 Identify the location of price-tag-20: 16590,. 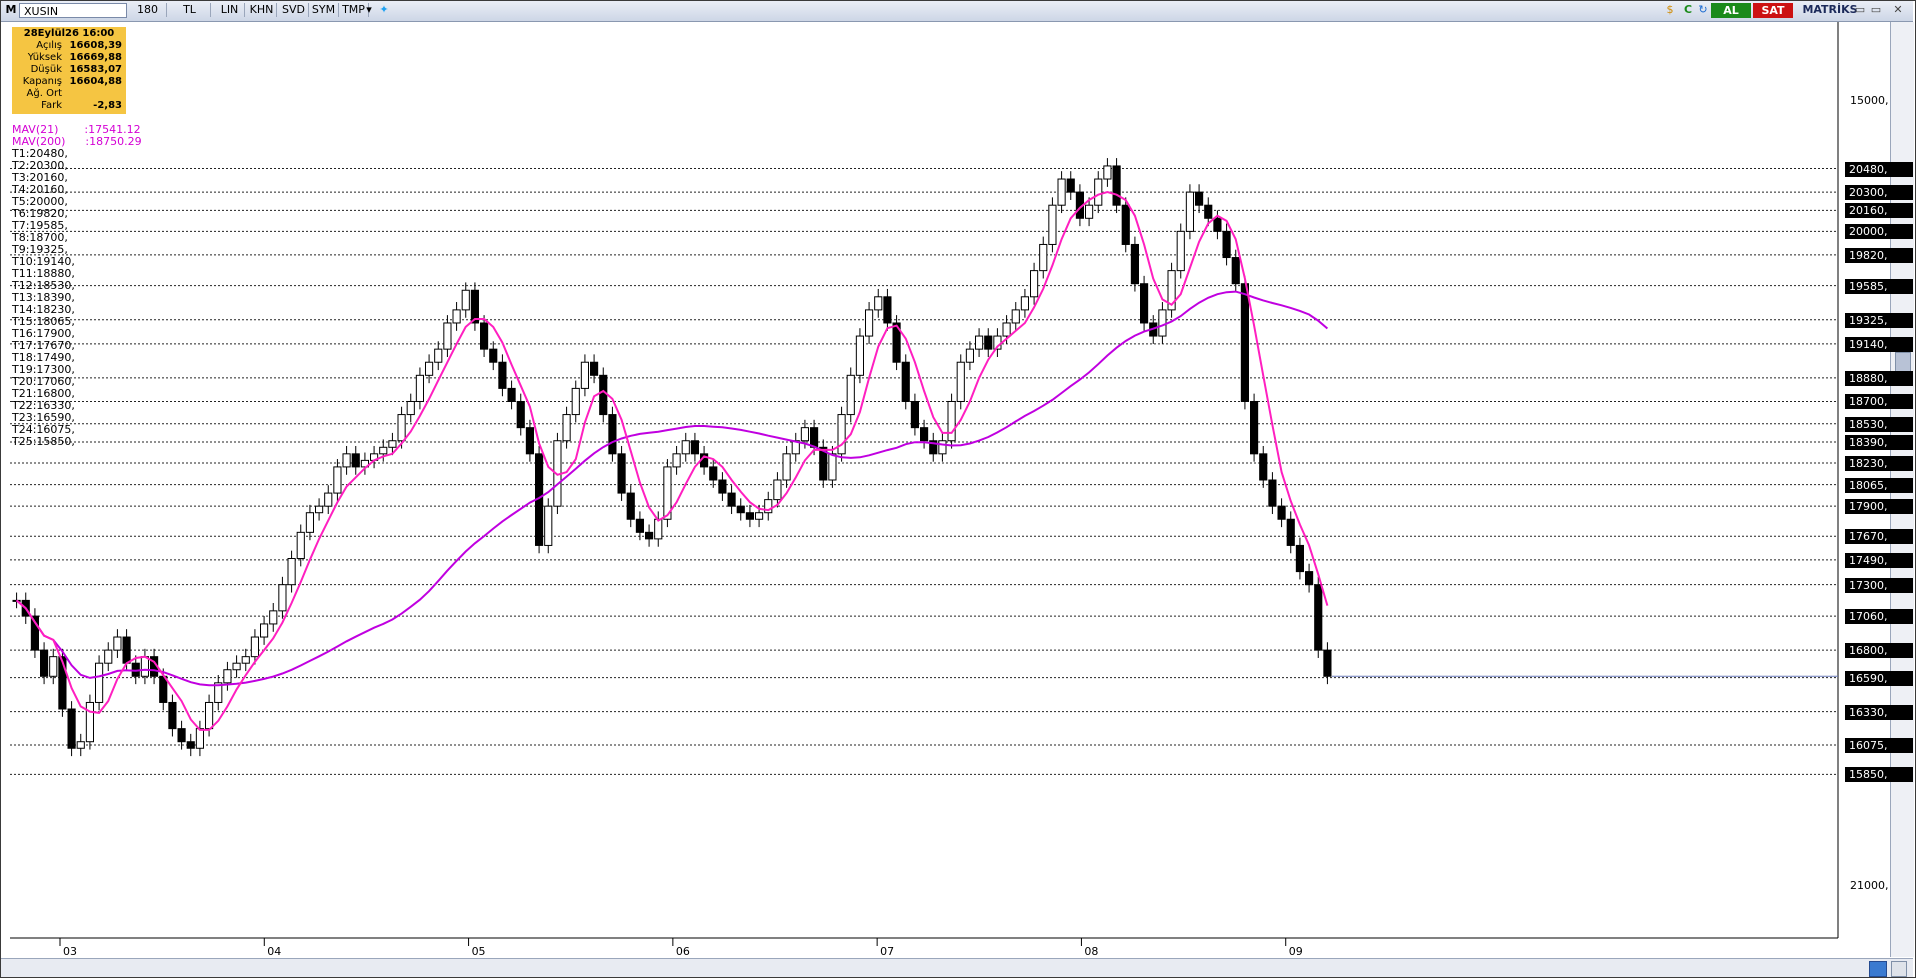
(1879, 678).